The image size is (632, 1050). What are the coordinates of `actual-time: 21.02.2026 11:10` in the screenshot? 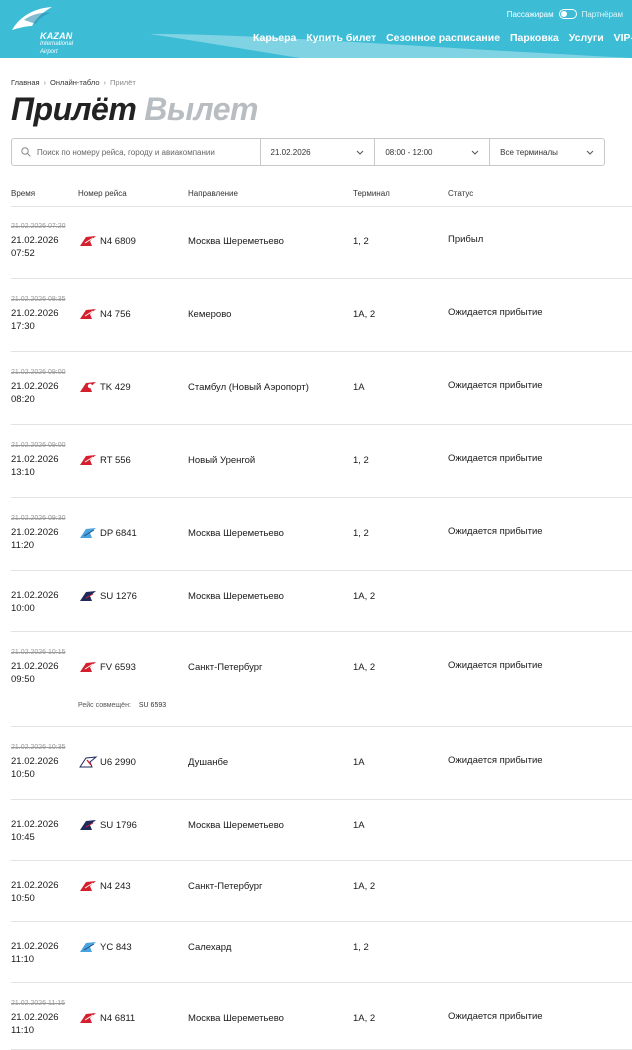 It's located at (35, 953).